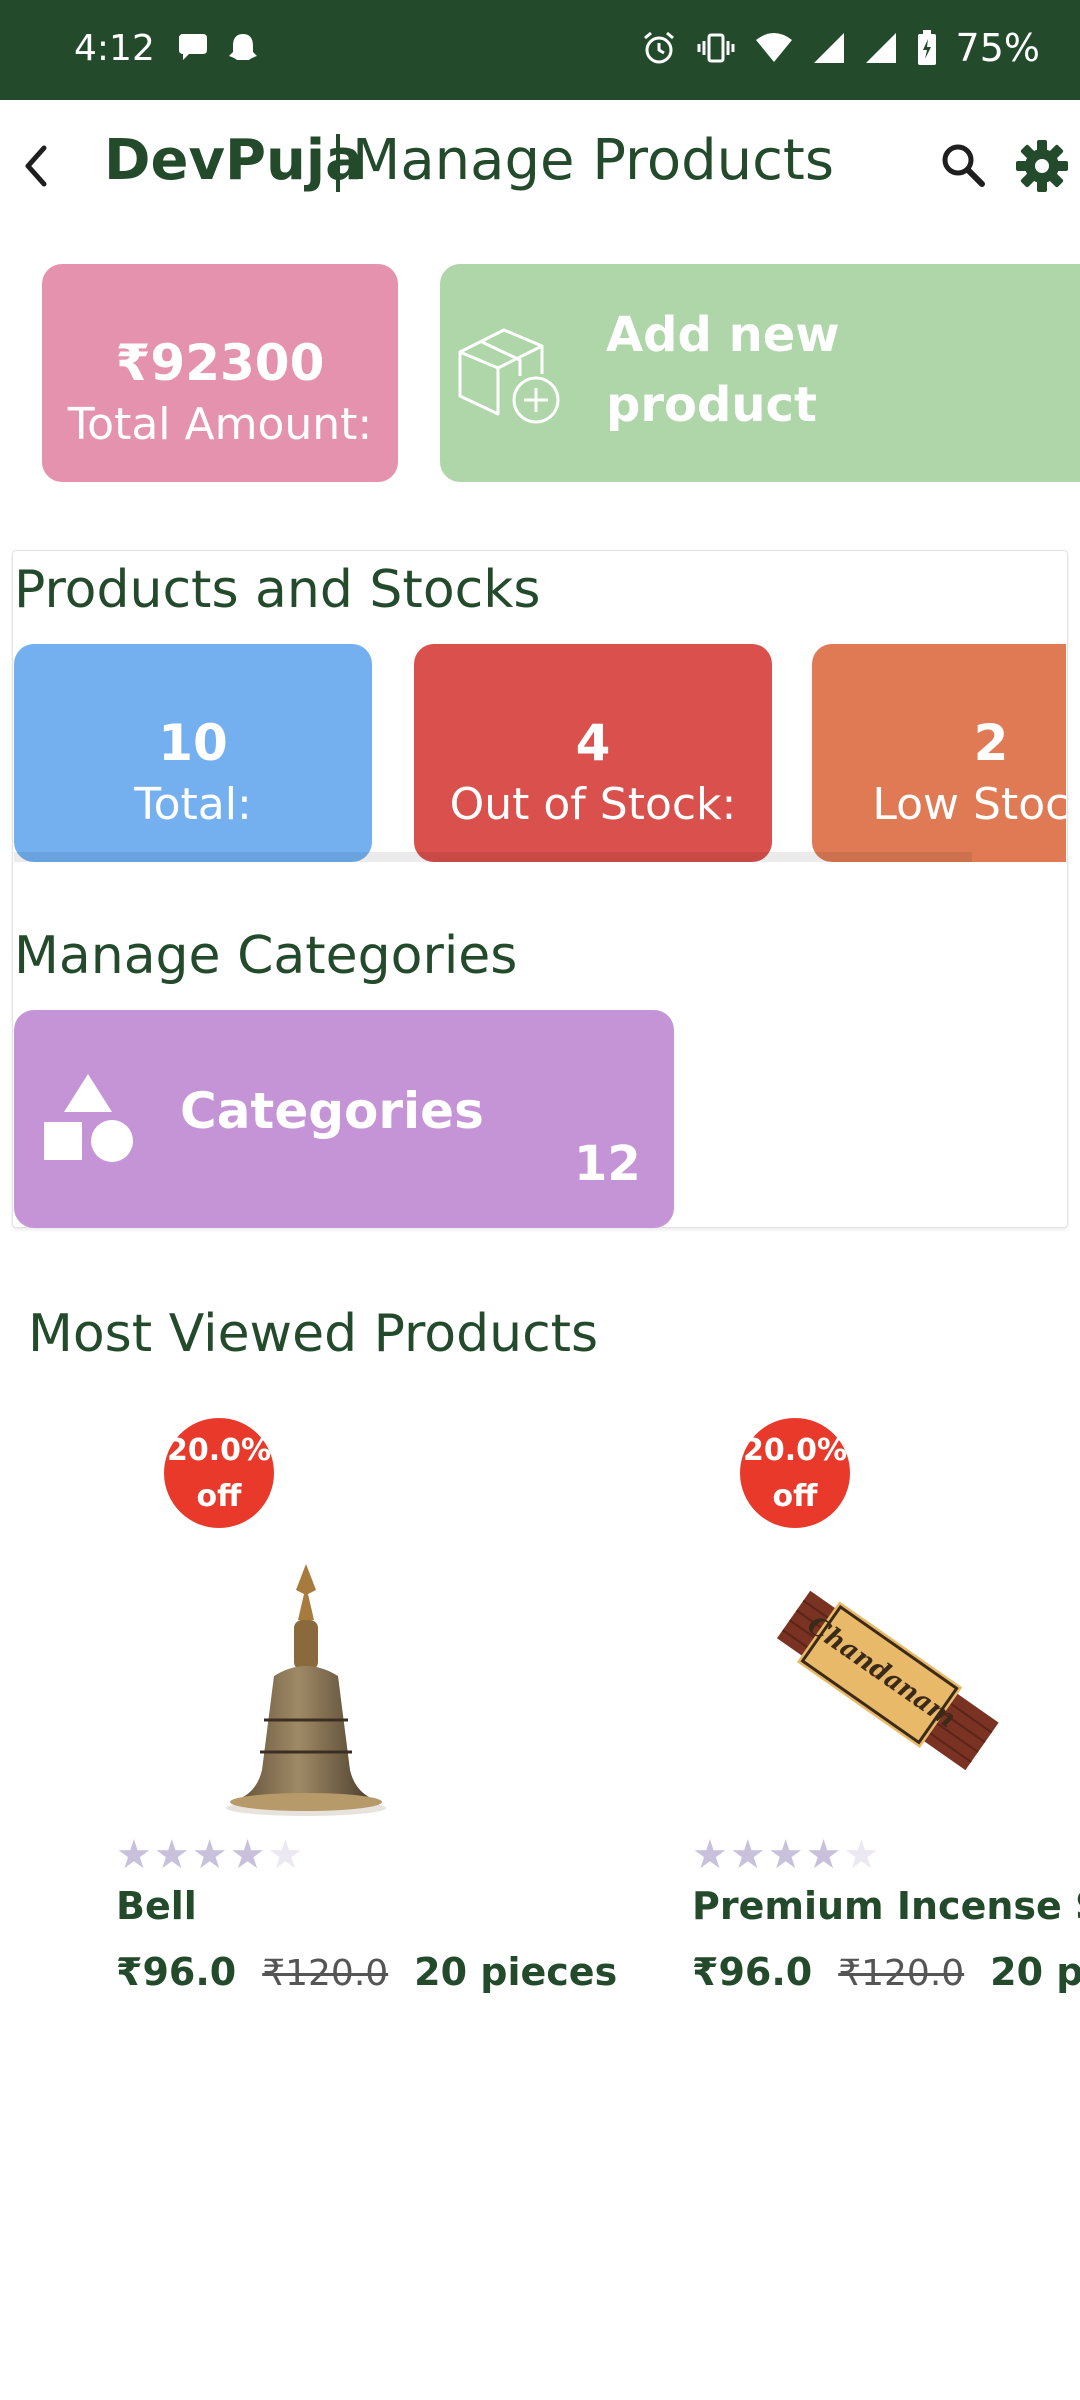 This screenshot has height=2400, width=1080. I want to click on vibrate-icon, so click(716, 48).